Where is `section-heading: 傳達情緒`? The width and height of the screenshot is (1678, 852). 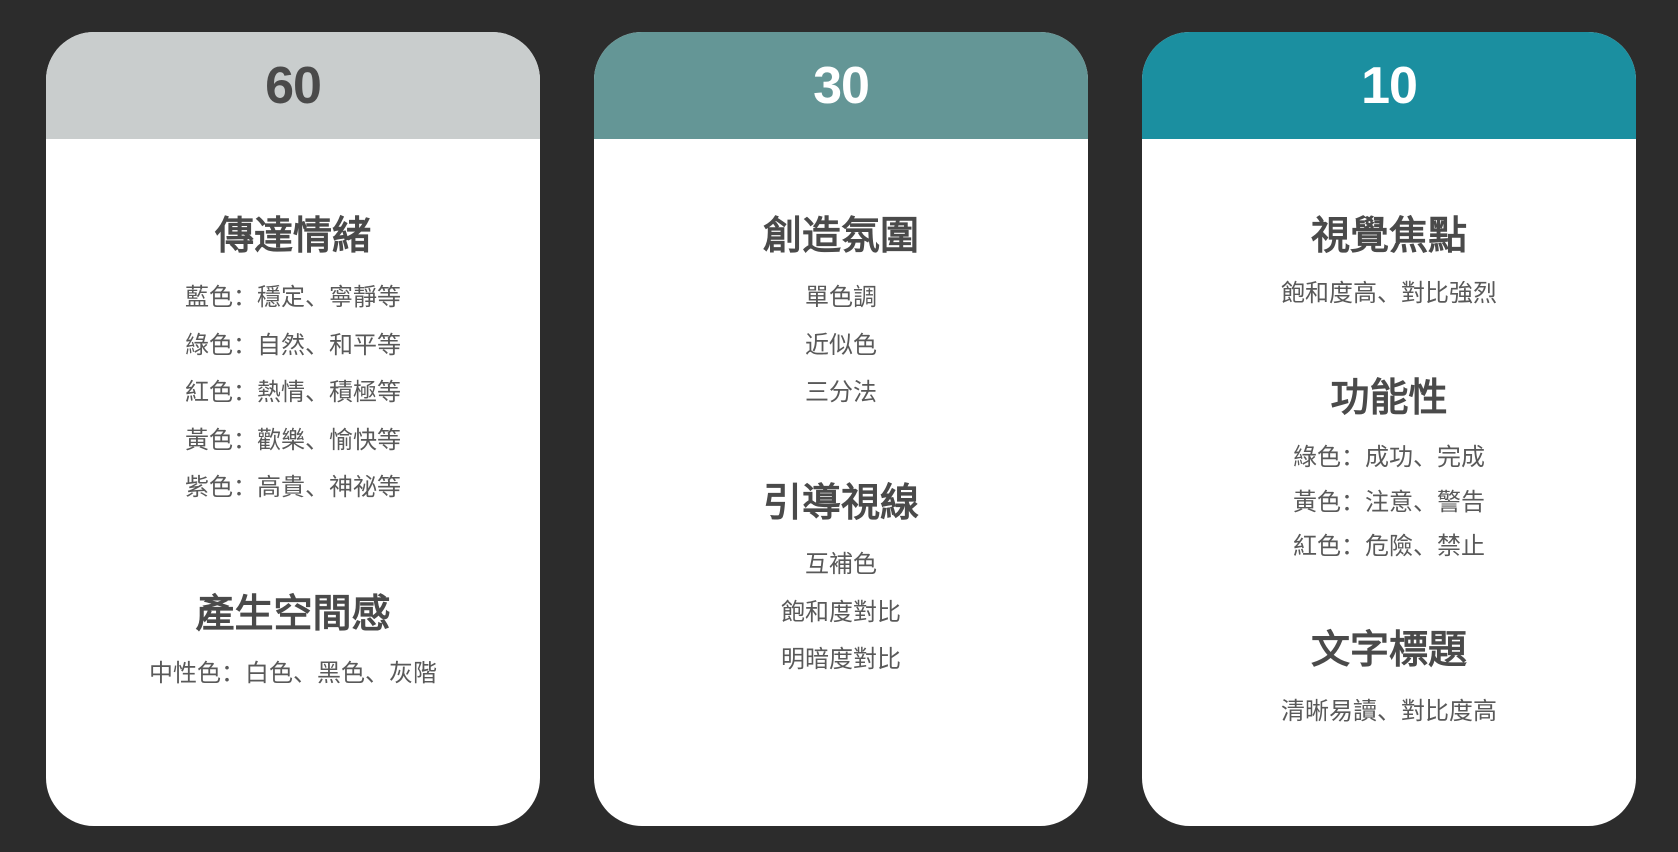
section-heading: 傳達情緒 is located at coordinates (292, 236).